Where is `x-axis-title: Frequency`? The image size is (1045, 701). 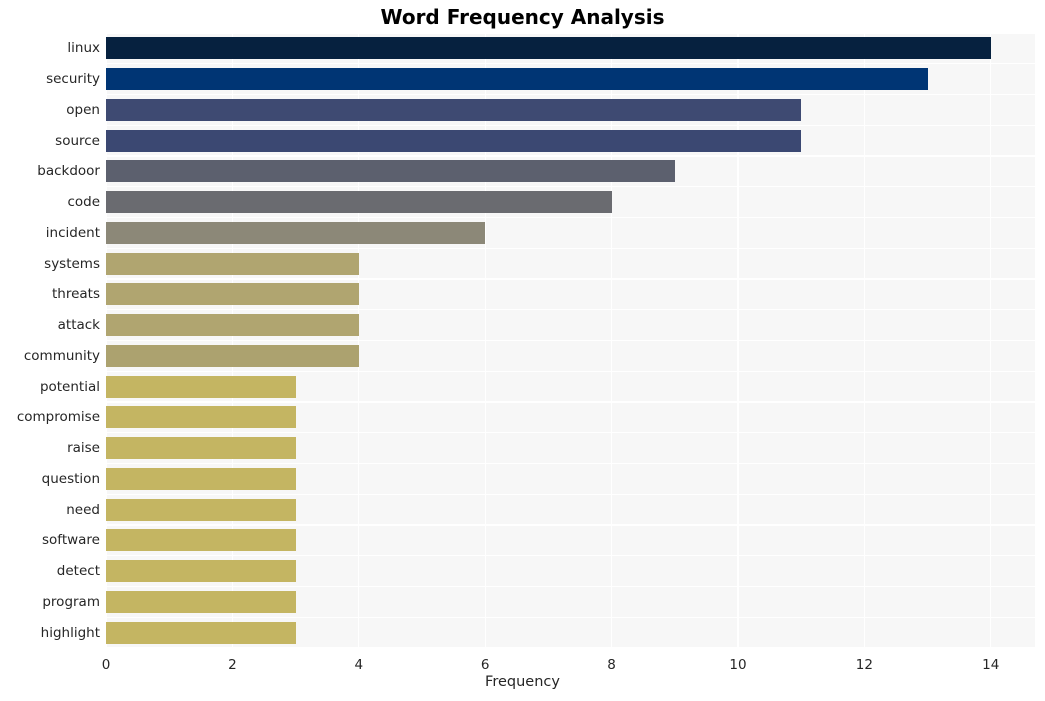 x-axis-title: Frequency is located at coordinates (522, 682).